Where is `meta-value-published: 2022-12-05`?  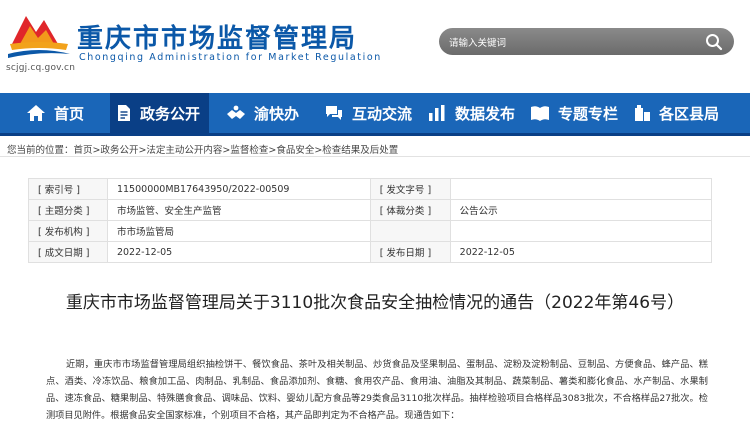 meta-value-published: 2022-12-05 is located at coordinates (581, 252).